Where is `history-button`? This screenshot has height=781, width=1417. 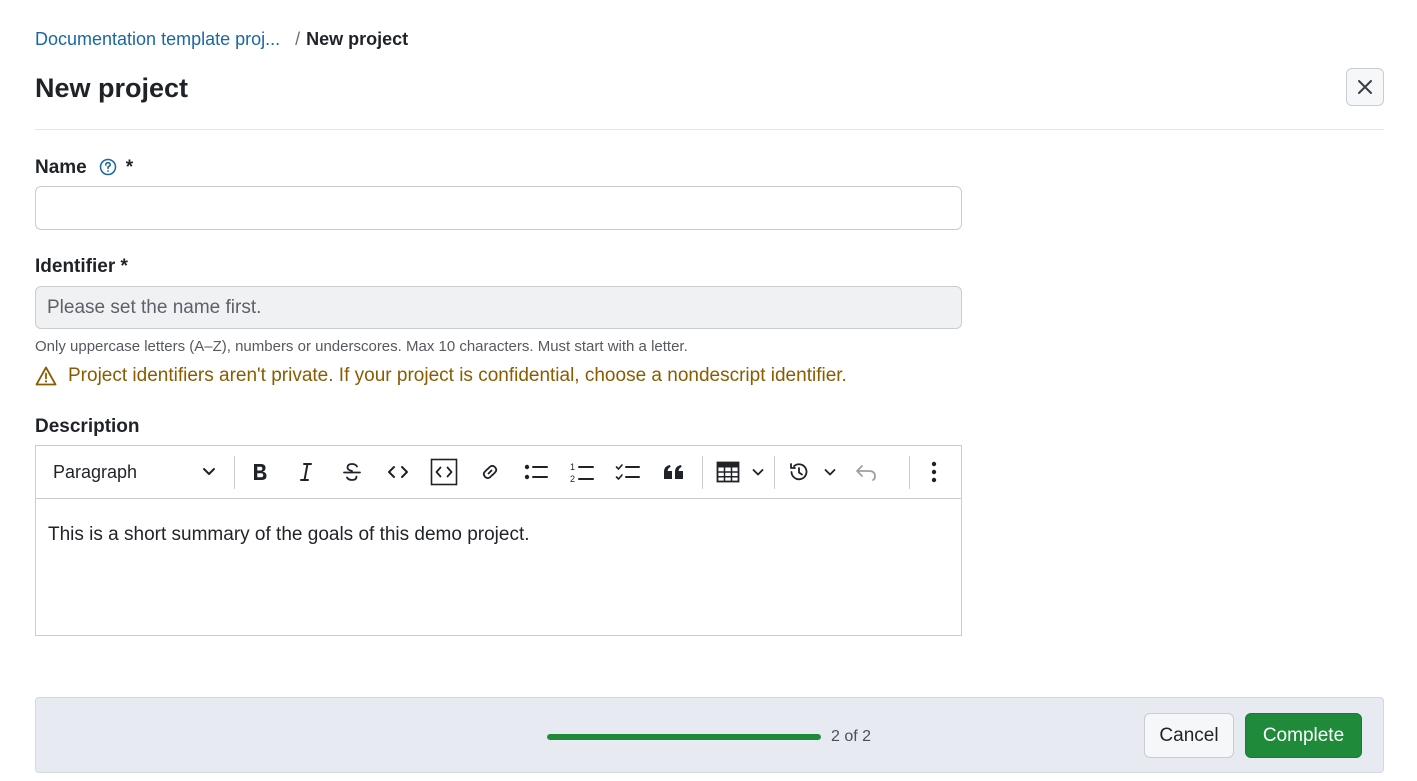 history-button is located at coordinates (812, 472).